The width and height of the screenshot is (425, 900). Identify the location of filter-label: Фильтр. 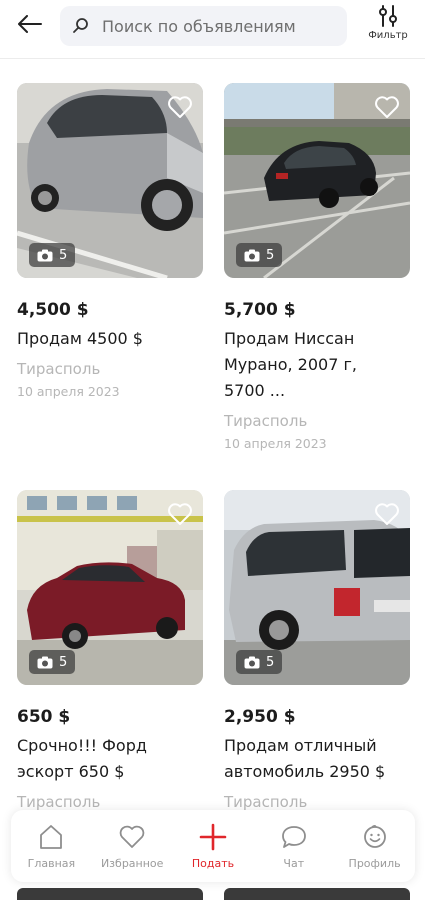
(388, 35).